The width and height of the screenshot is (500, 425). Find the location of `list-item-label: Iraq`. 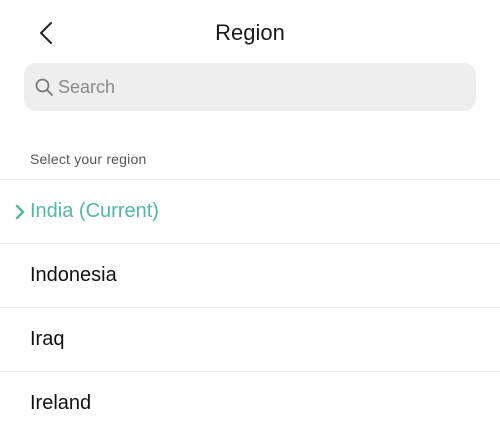

list-item-label: Iraq is located at coordinates (47, 339).